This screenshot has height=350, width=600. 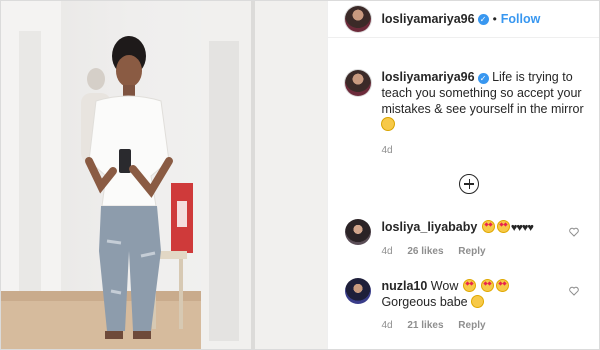 I want to click on comment-meta: 4d 21 likes Reply, so click(x=473, y=326).